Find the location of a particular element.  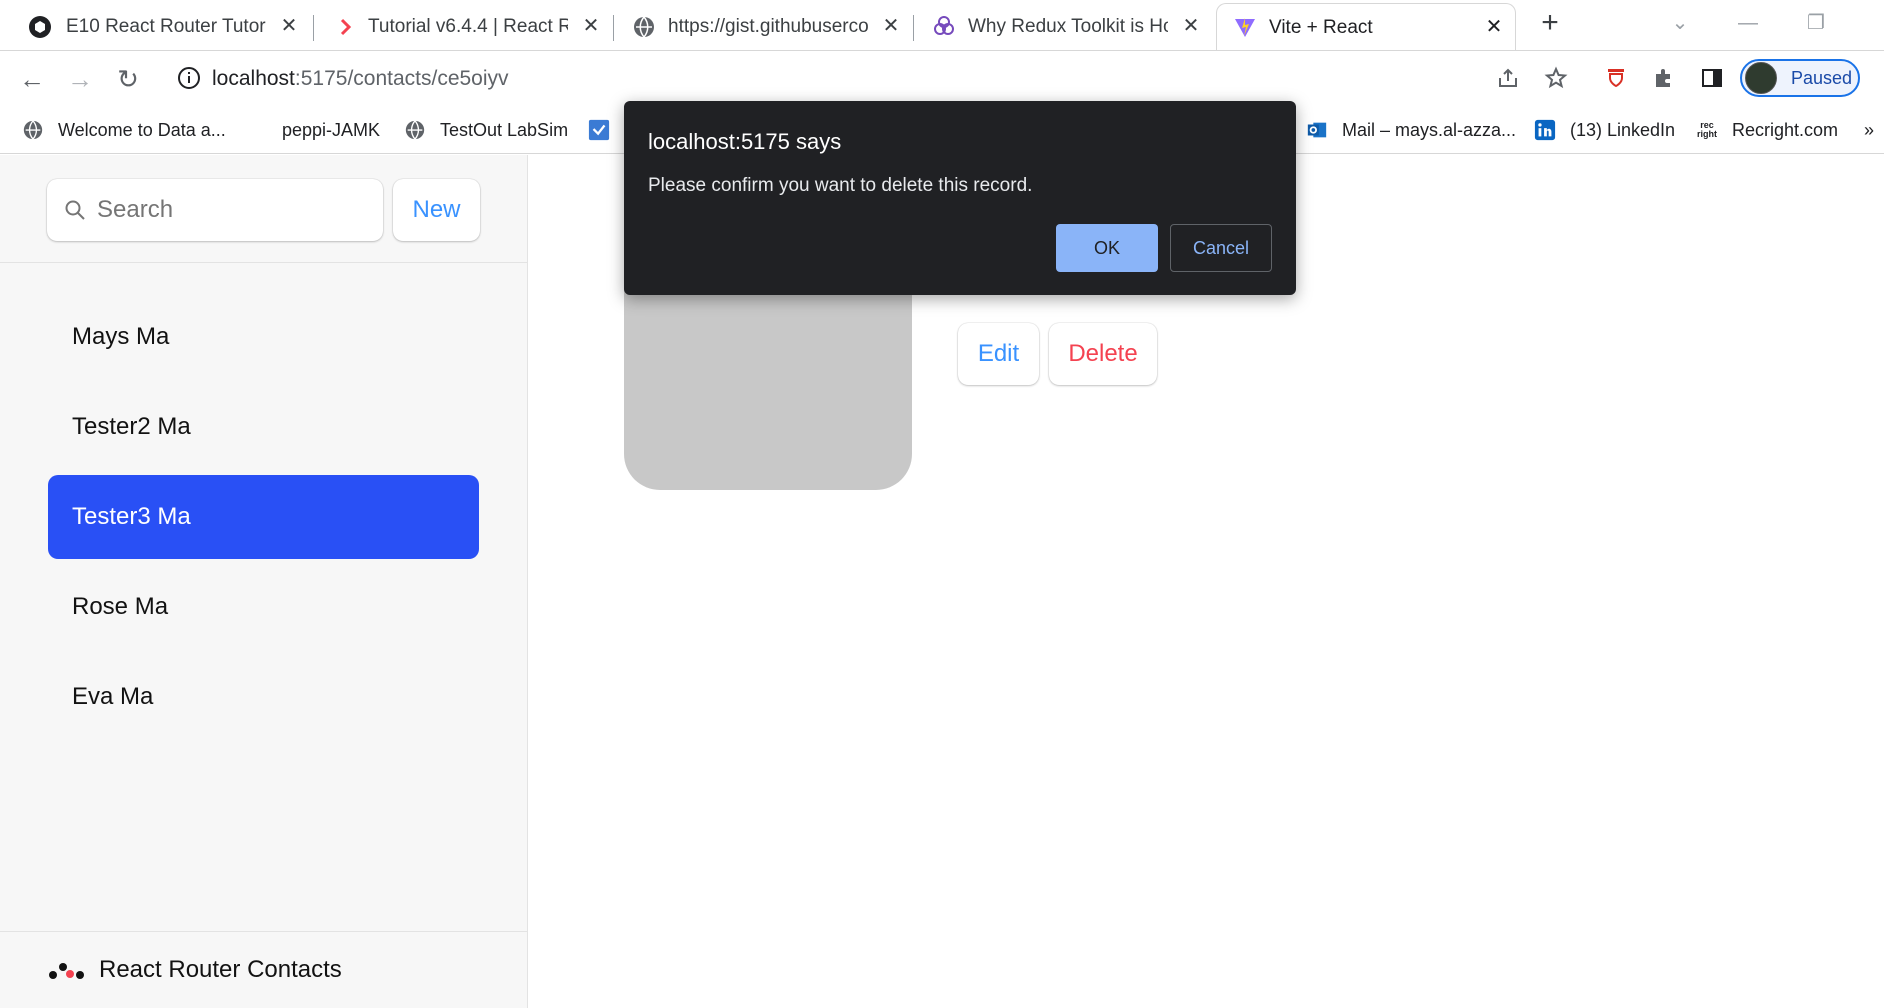

tab-gist: https://gist.githubusercon ✕ is located at coordinates (764, 26).